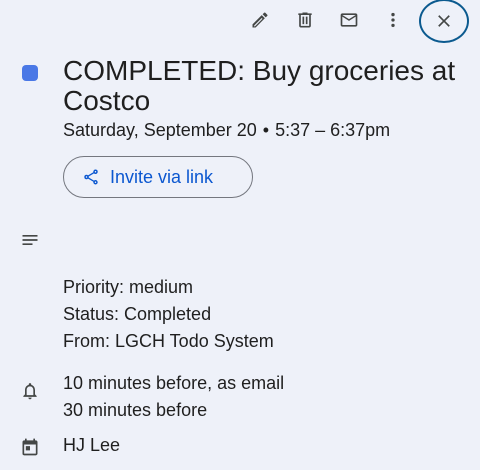 This screenshot has width=480, height=470. Describe the element at coordinates (135, 410) in the screenshot. I see `notification-item: 30 minutes before` at that location.